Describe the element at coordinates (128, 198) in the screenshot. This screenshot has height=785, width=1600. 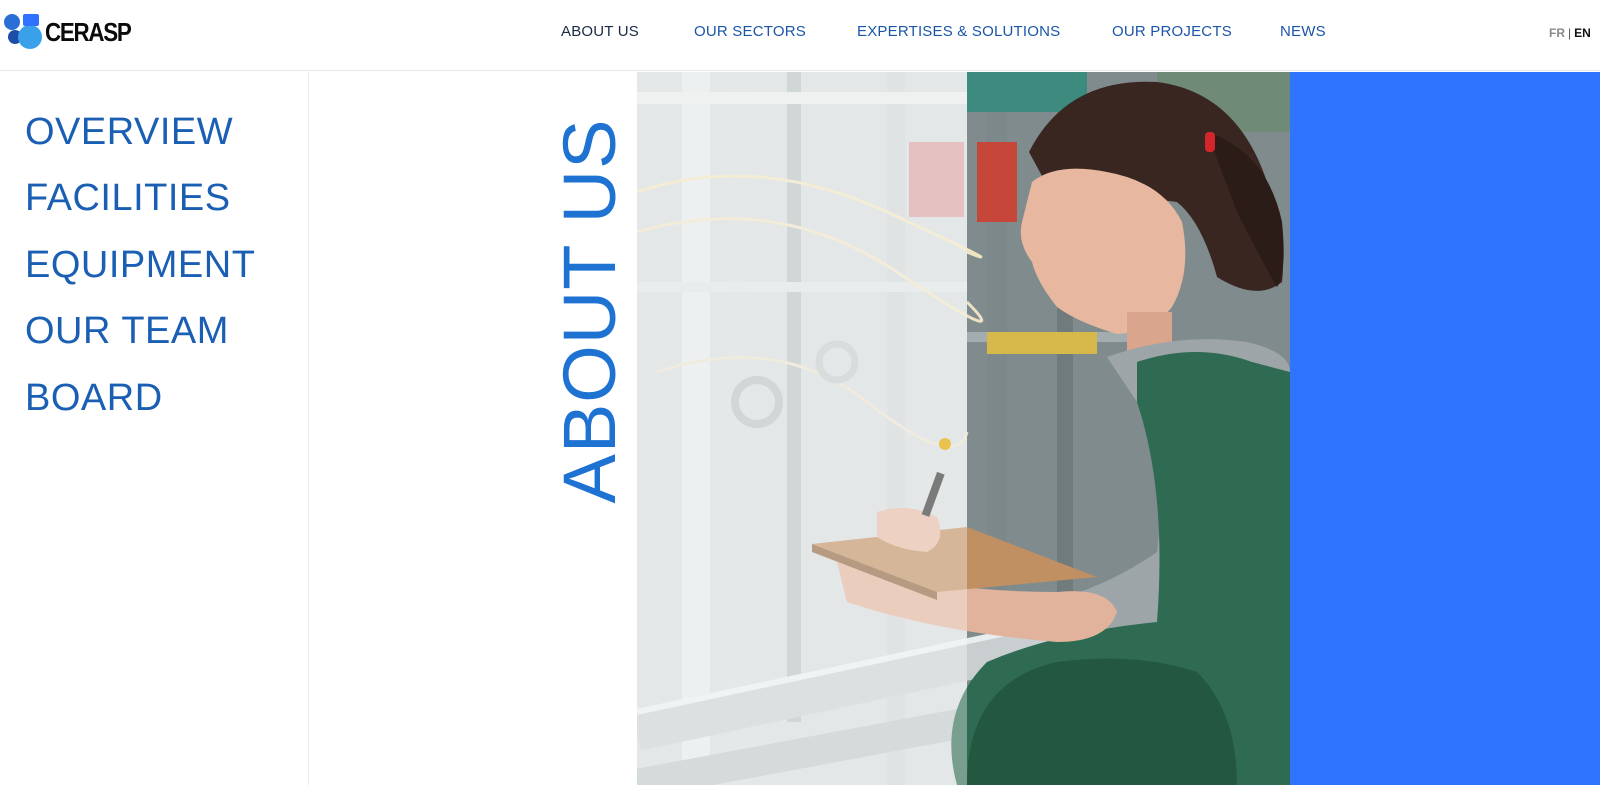
I see `sidebar-item-facilities: FACILITIES` at that location.